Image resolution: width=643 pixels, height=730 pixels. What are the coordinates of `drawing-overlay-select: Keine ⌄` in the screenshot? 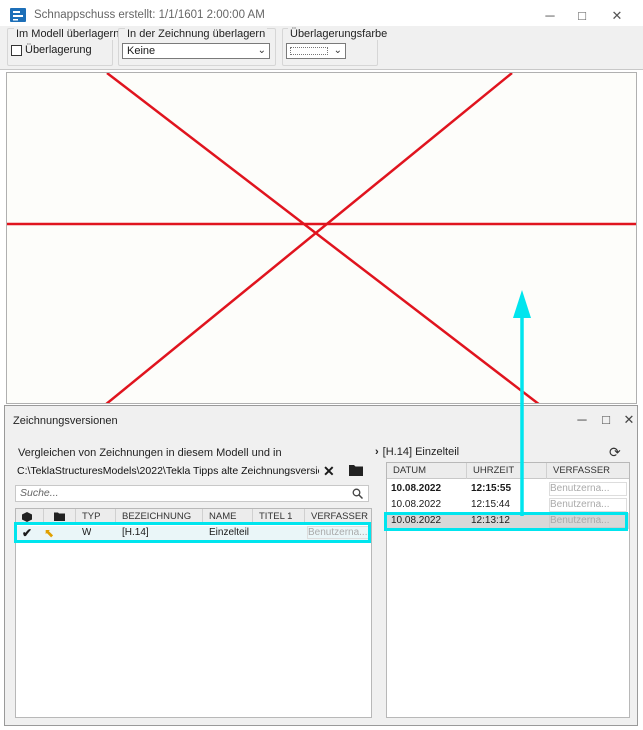 It's located at (196, 51).